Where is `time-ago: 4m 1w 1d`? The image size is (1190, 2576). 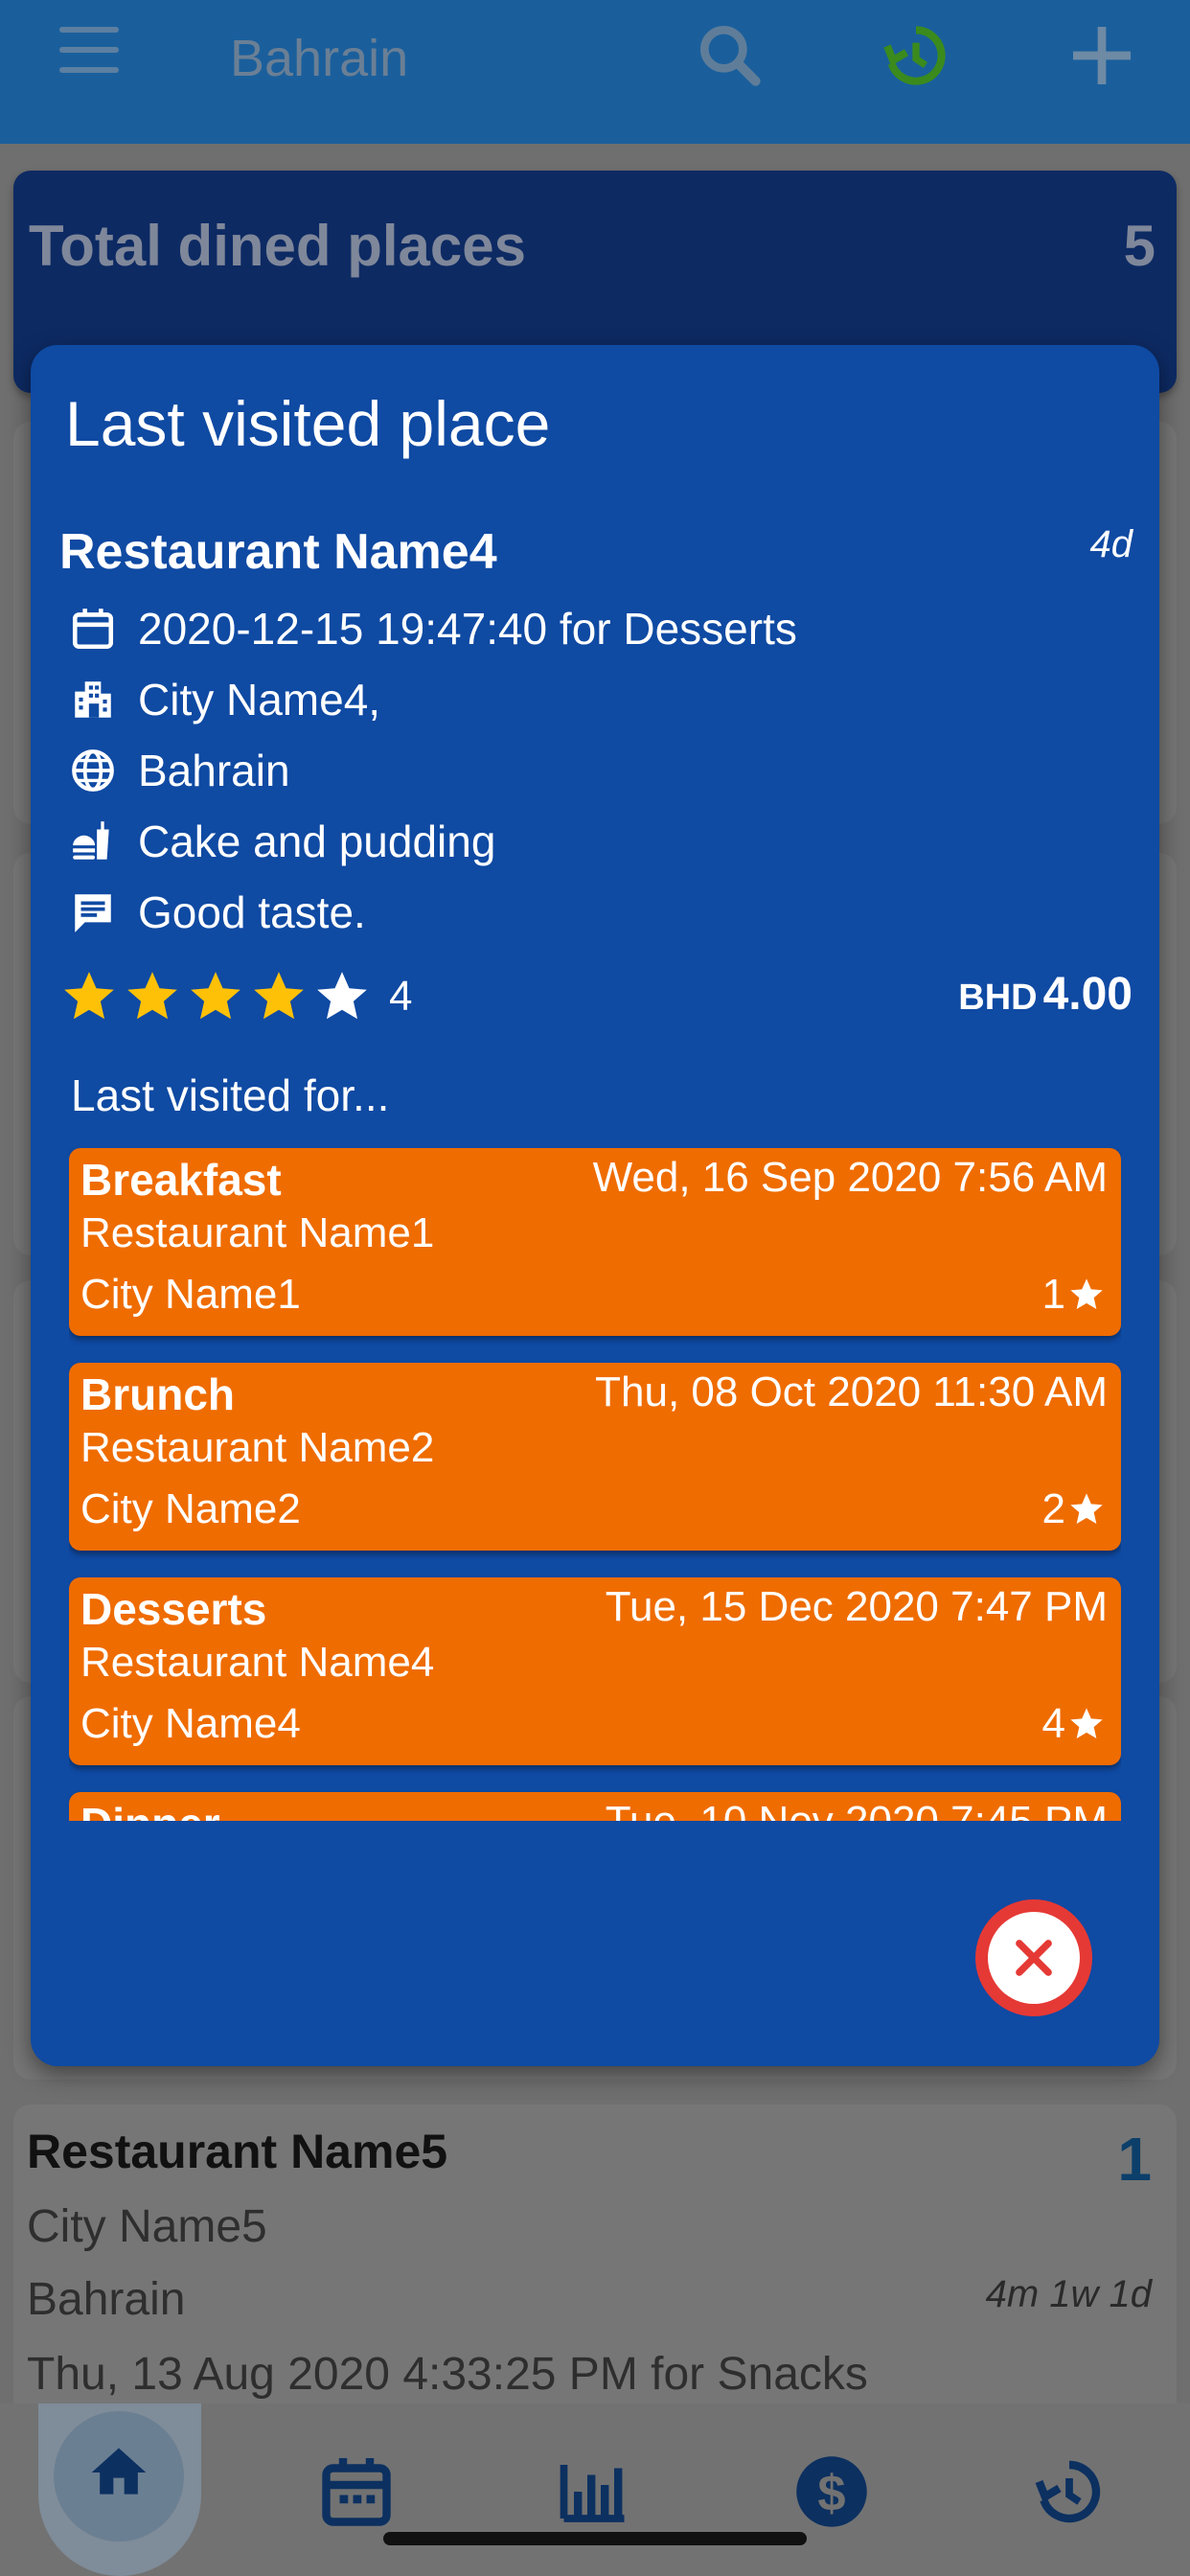
time-ago: 4m 1w 1d is located at coordinates (1069, 2294).